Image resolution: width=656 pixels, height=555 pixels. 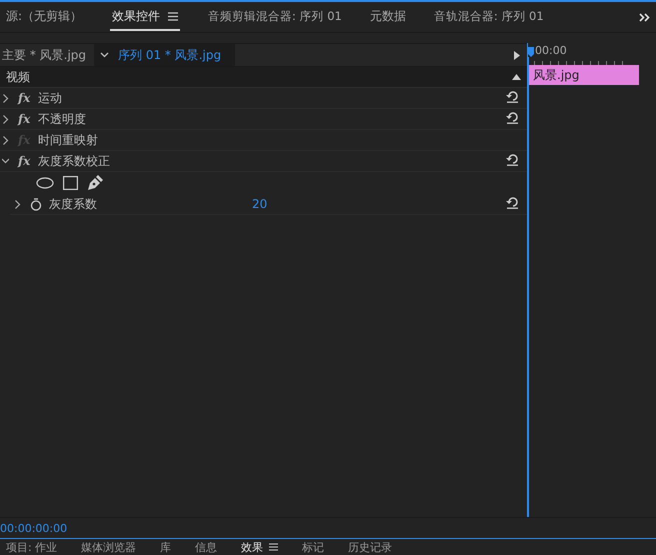 What do you see at coordinates (166, 547) in the screenshot?
I see `panel-tab: 库` at bounding box center [166, 547].